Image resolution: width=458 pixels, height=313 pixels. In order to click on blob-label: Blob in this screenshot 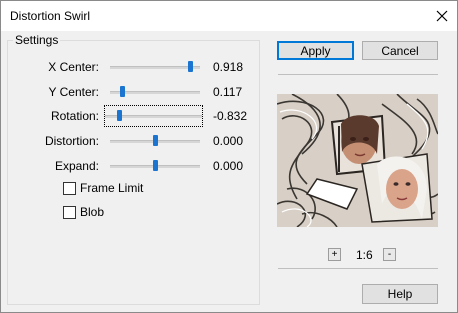, I will do `click(92, 212)`.